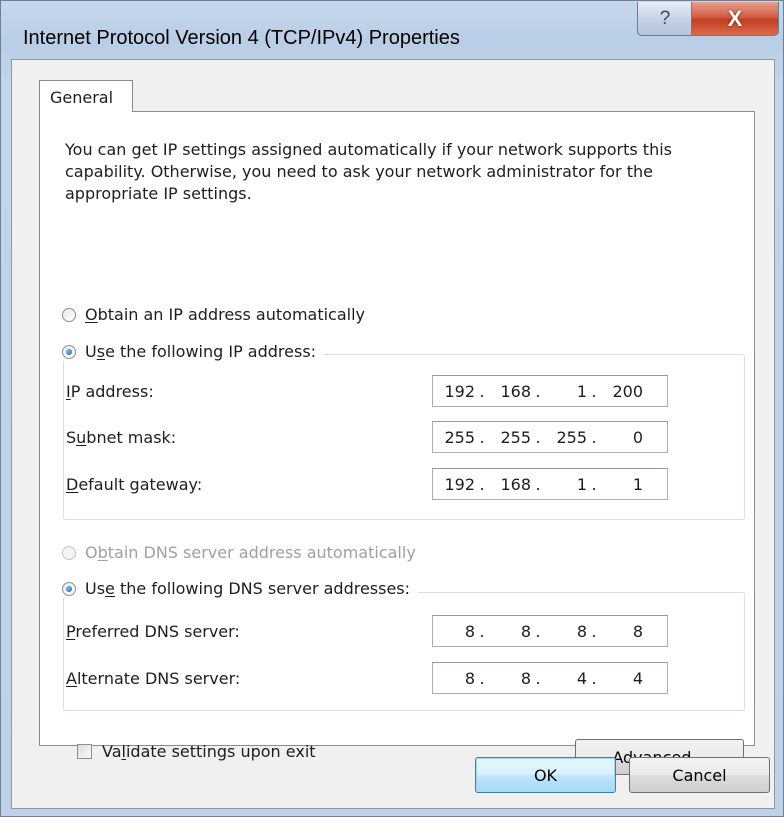 The image size is (784, 817). Describe the element at coordinates (550, 484) in the screenshot. I see `default-gateway-input: 192. 168. 1. 1` at that location.